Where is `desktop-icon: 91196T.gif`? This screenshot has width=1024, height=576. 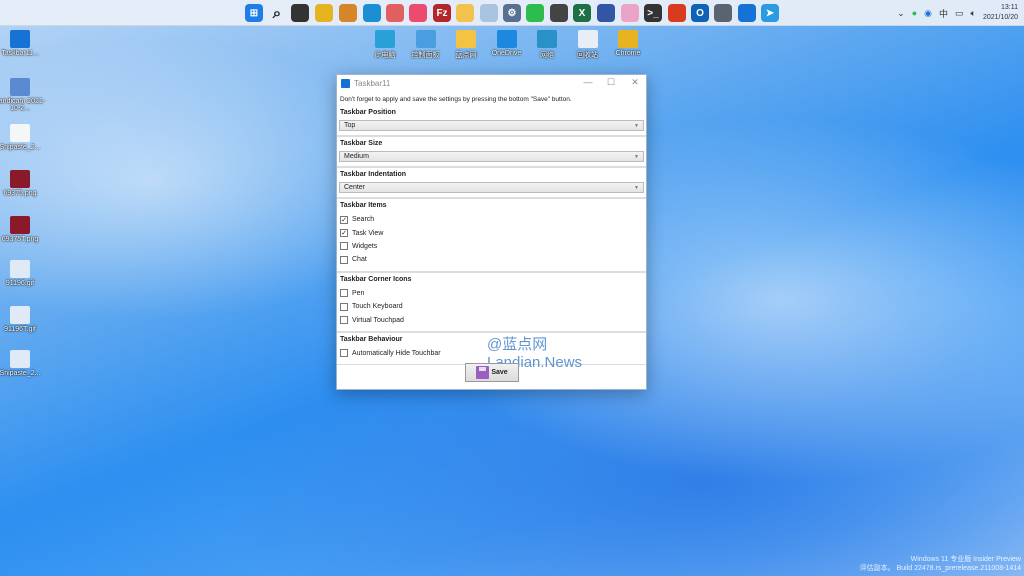
desktop-icon: 91196T.gif is located at coordinates (24, 319).